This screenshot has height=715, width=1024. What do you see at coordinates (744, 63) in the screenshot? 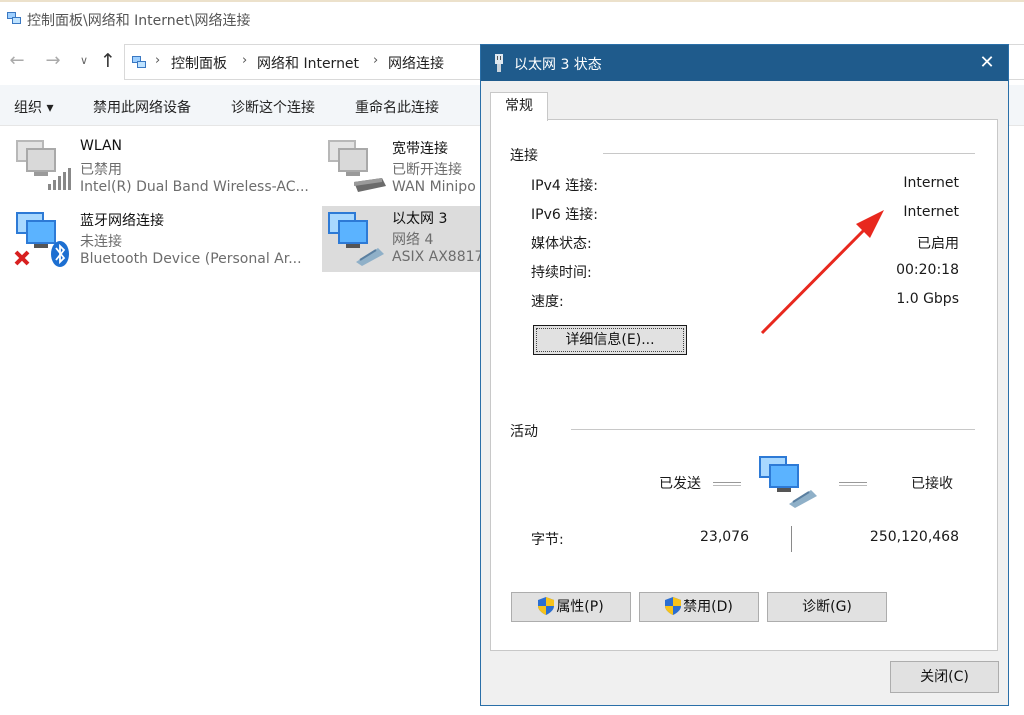
I see `dialog-title-bar: 以太网 3 状态 ✕` at bounding box center [744, 63].